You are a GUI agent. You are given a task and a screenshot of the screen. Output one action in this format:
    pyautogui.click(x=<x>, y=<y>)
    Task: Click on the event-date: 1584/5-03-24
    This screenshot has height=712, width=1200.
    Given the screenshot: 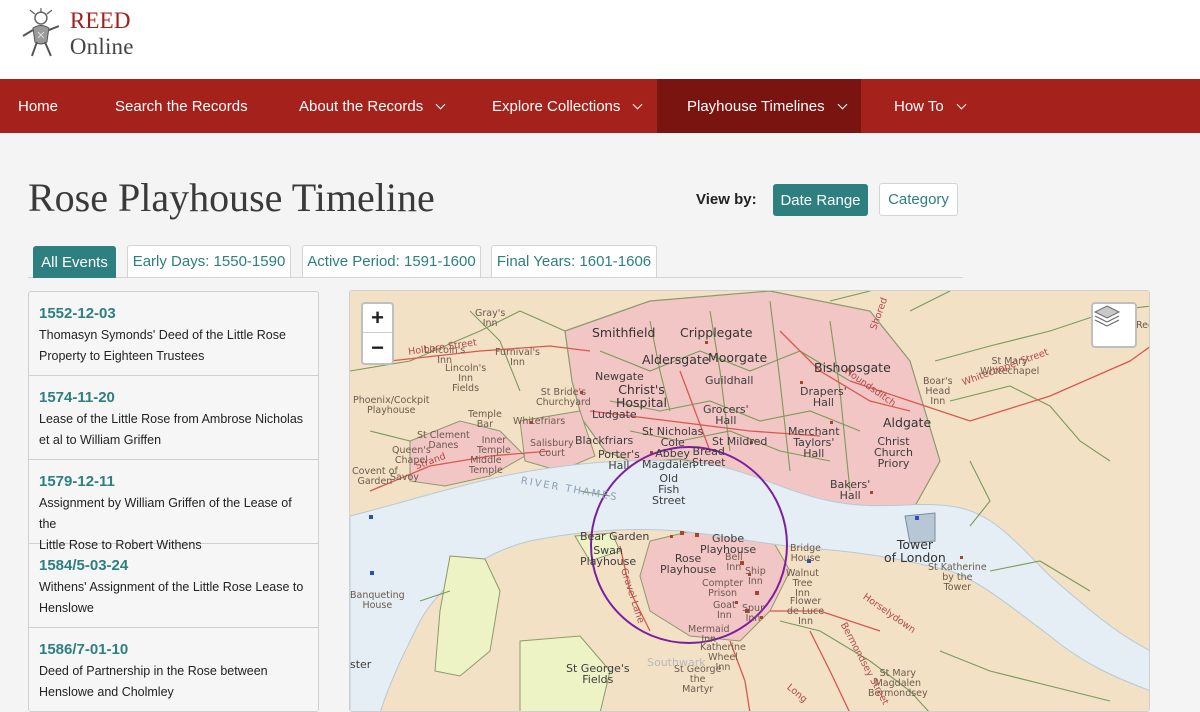 What is the action you would take?
    pyautogui.click(x=84, y=565)
    